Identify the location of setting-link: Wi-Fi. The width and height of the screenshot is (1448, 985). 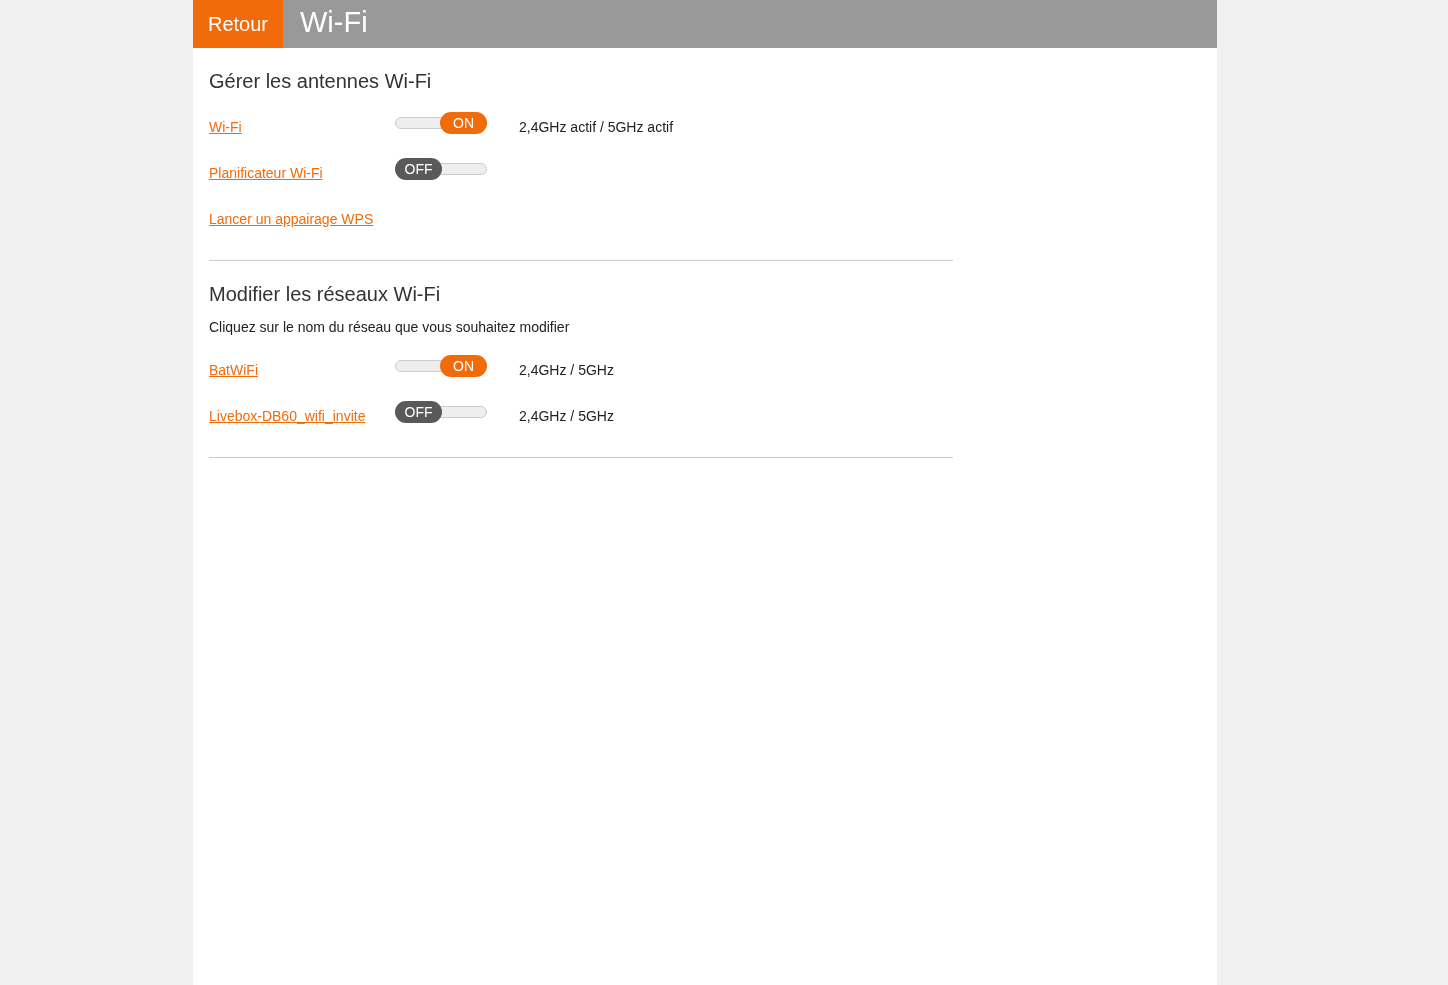
(225, 127).